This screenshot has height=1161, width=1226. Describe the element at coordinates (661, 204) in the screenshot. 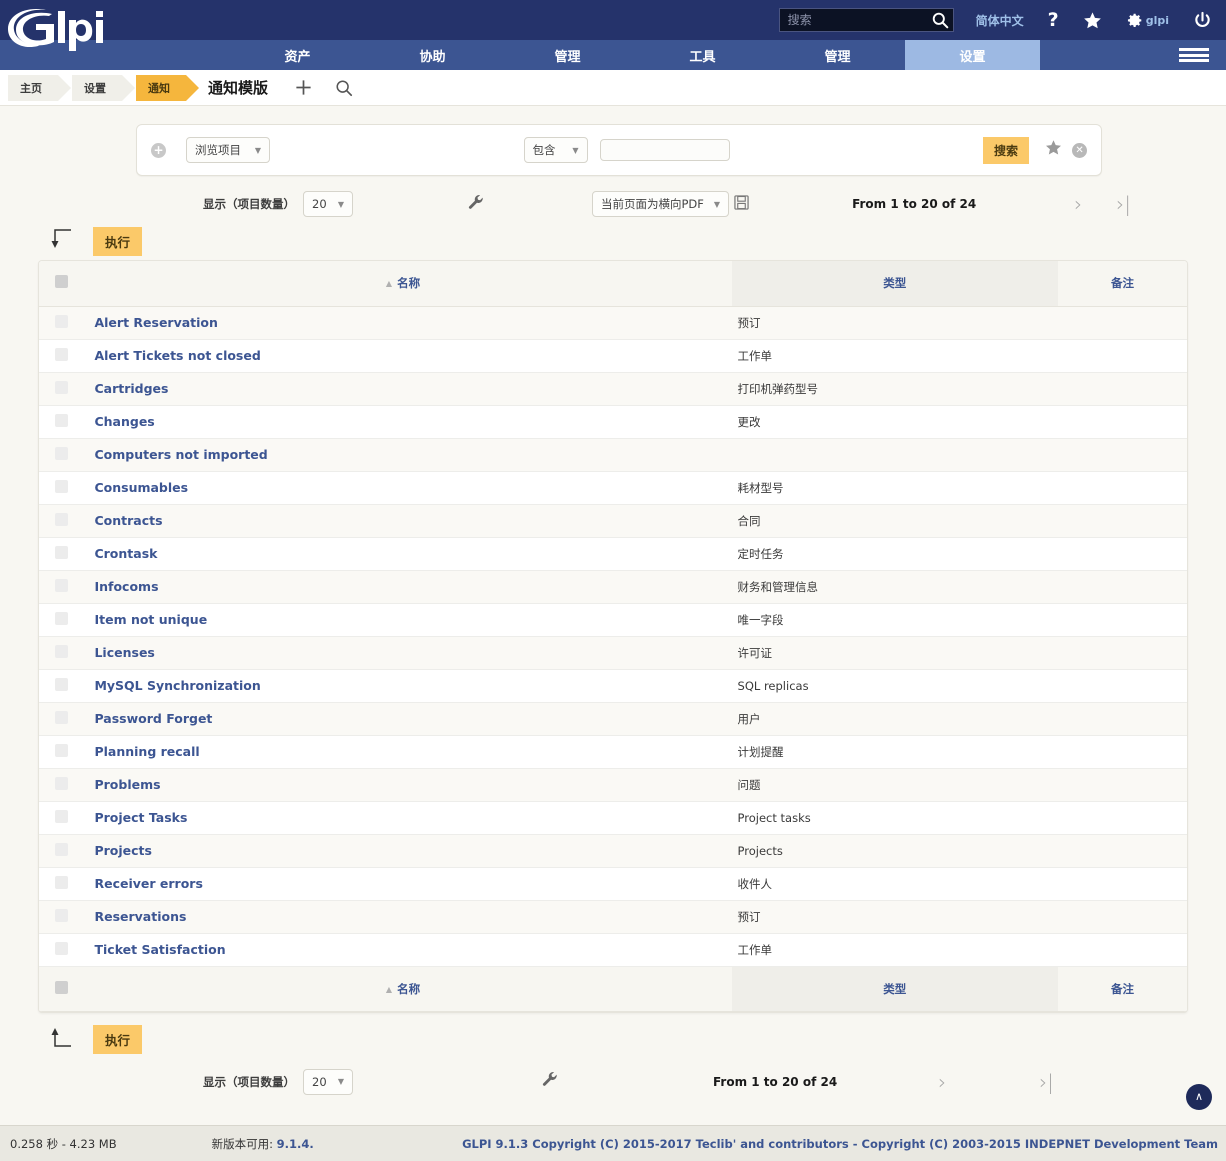

I see `export-format-select: 当前页面为横向PDF ▼` at that location.